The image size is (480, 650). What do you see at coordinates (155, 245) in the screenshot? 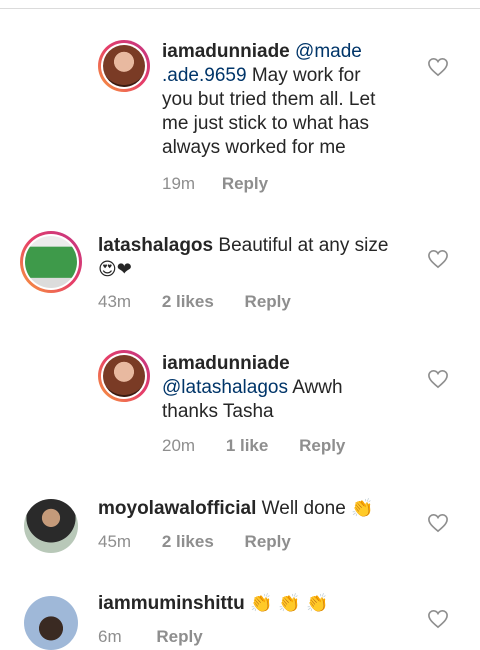
I see `username: latashalagos` at bounding box center [155, 245].